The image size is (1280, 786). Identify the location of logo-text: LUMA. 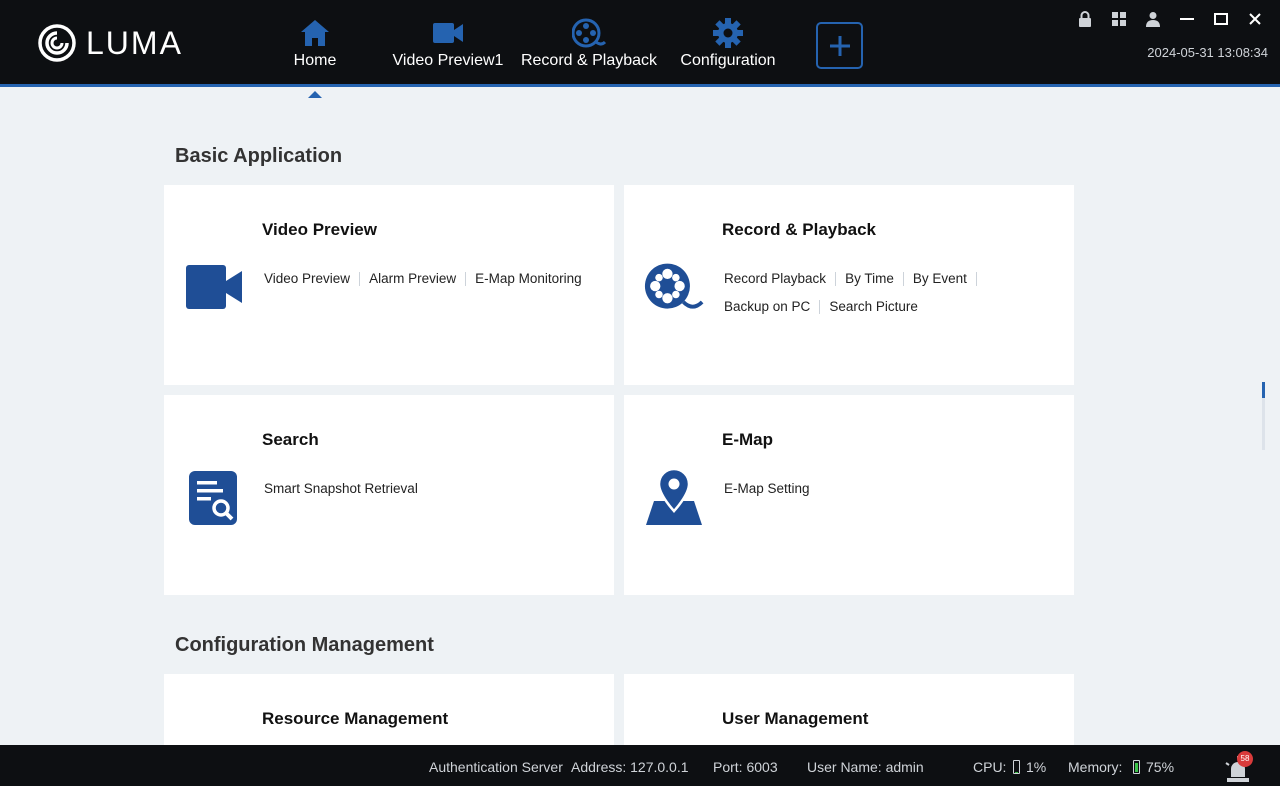
(134, 42).